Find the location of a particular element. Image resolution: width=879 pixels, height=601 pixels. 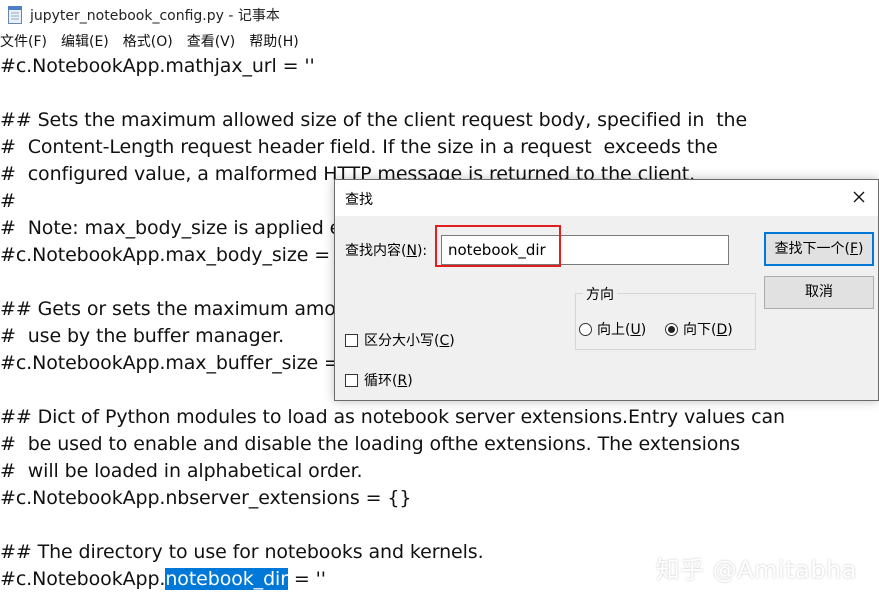

find-next-suffix: ) is located at coordinates (861, 249).